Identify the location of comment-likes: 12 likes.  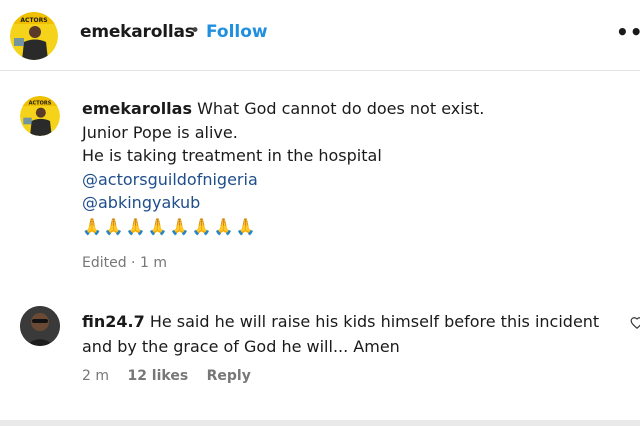
(157, 376).